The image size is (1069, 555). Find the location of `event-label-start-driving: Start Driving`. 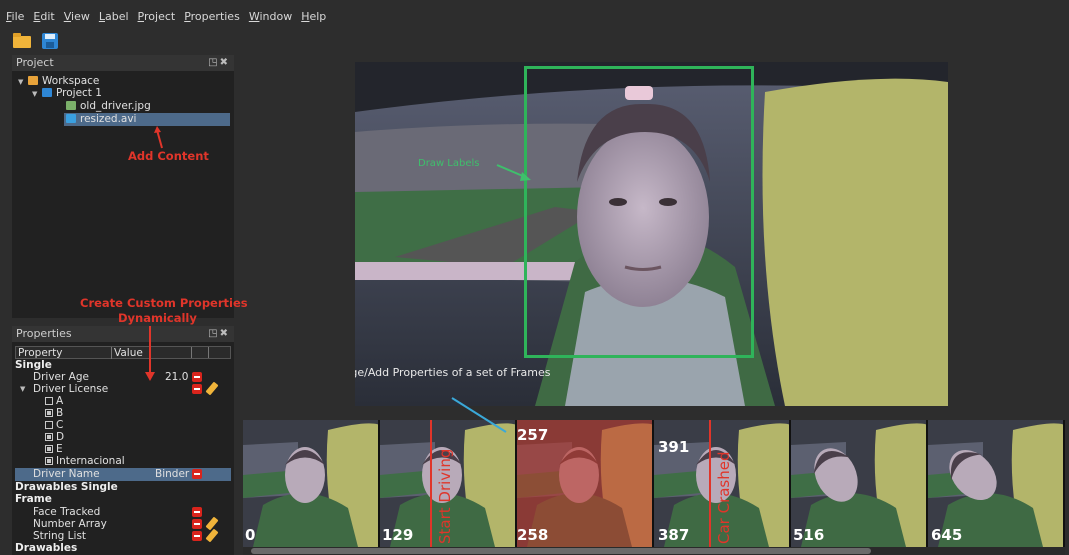

event-label-start-driving: Start Driving is located at coordinates (445, 496).